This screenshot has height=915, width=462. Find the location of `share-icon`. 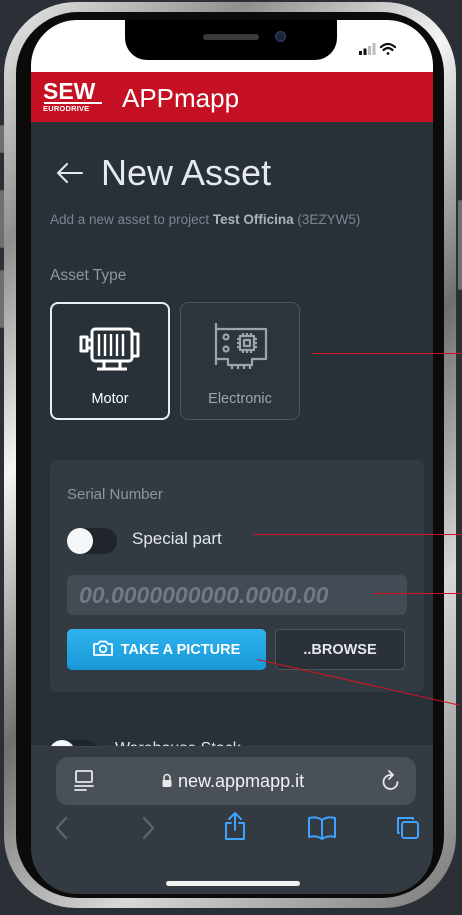

share-icon is located at coordinates (235, 828).